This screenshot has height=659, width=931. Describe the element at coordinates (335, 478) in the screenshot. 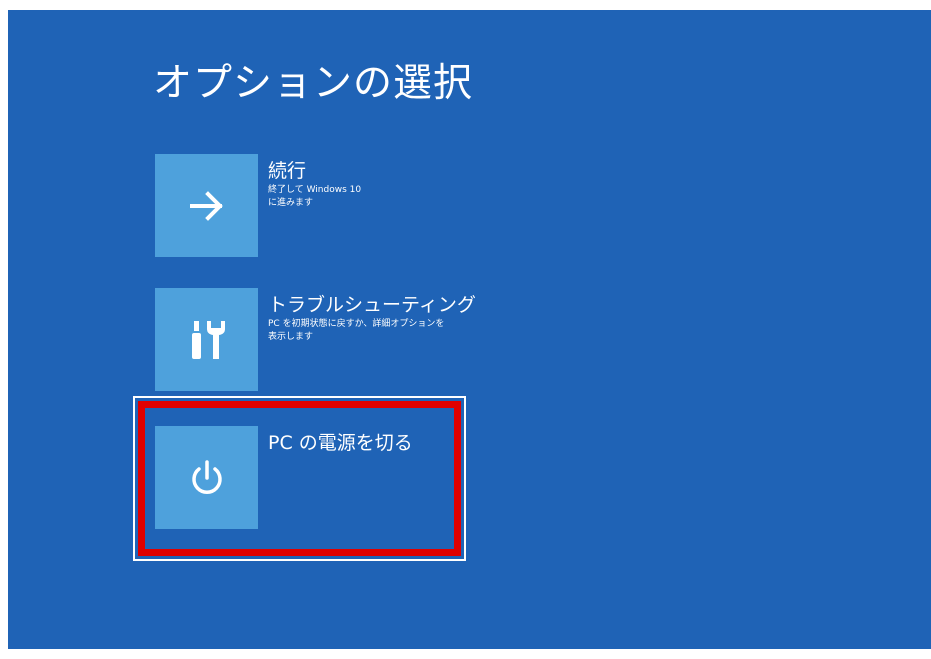

I see `option-turn-off-pc: PC の電源を切る` at that location.